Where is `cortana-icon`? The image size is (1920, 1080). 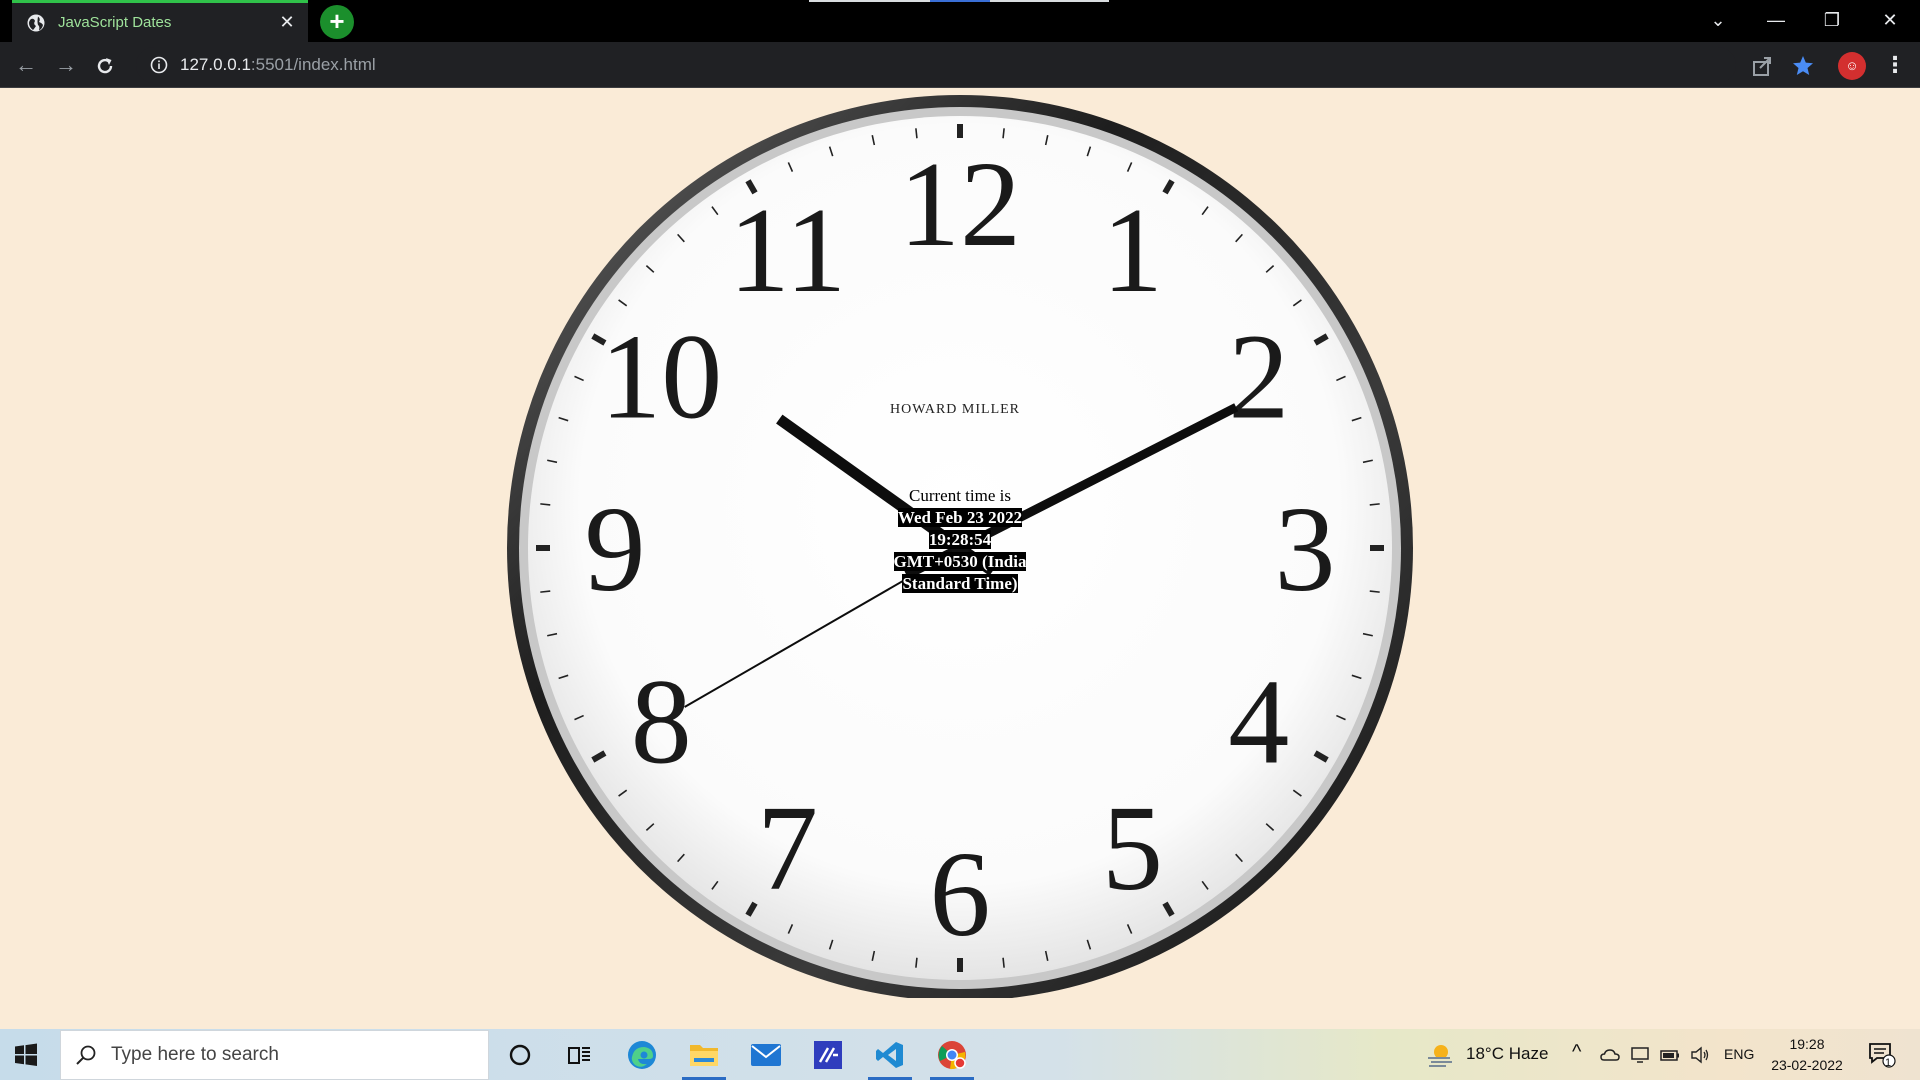 cortana-icon is located at coordinates (520, 1054).